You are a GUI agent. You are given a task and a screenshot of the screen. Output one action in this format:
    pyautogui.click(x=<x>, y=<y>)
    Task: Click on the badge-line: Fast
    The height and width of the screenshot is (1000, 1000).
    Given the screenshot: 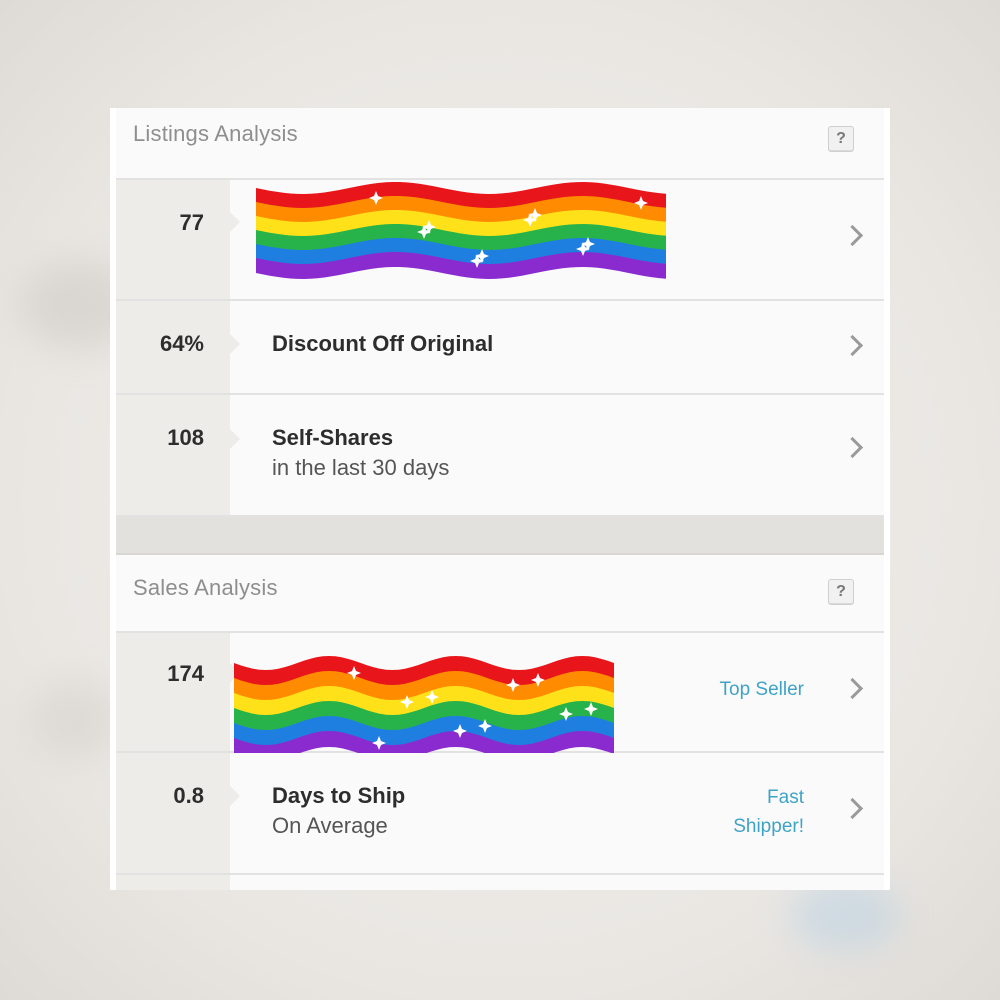 What is the action you would take?
    pyautogui.click(x=785, y=797)
    